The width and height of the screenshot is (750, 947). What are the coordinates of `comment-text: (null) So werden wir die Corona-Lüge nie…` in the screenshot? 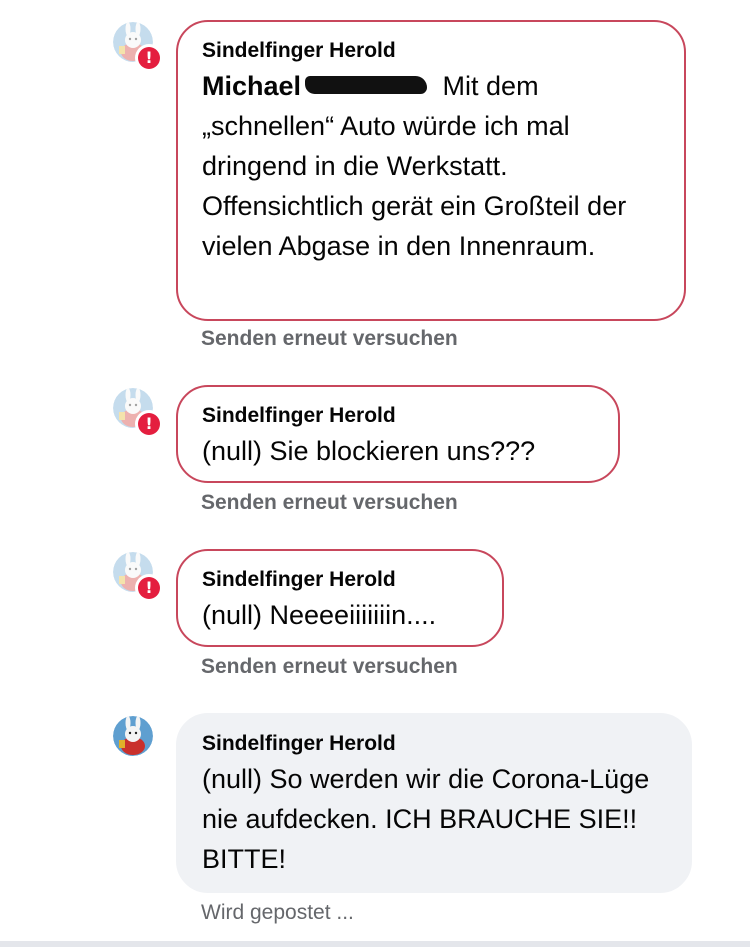 It's located at (426, 819).